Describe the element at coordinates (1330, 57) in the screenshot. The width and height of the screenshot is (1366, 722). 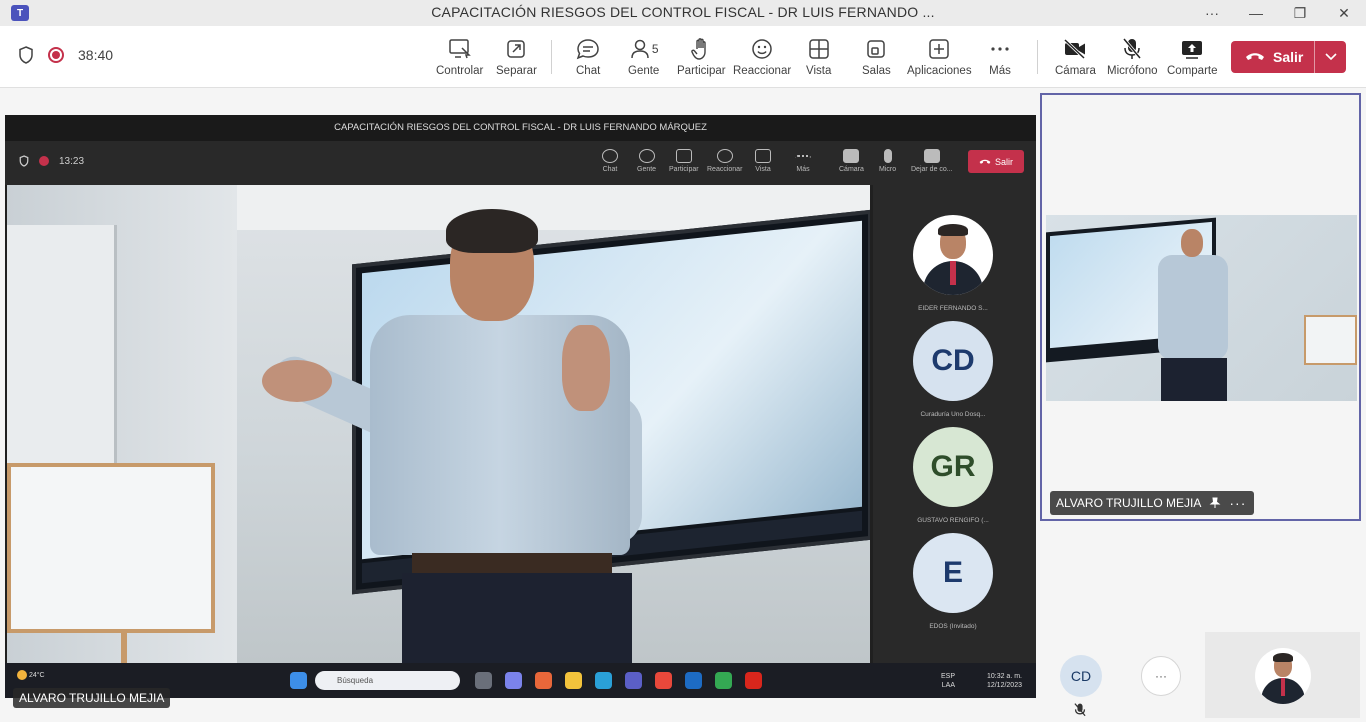
I see `leave-options-button` at that location.